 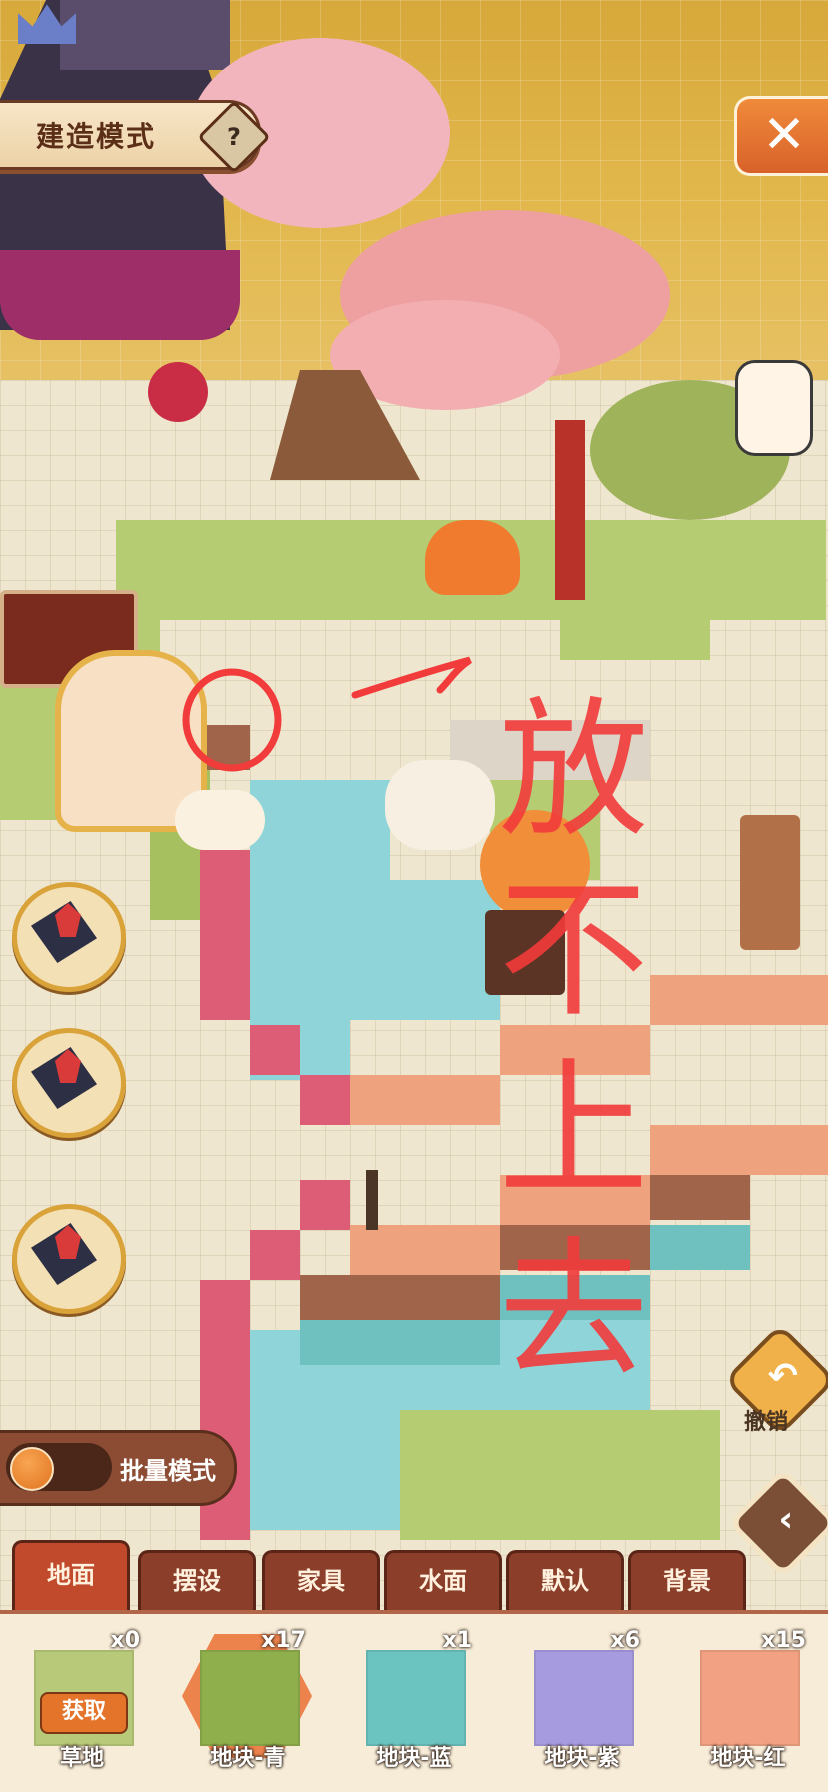 I want to click on scribble-text: 放不上去, so click(x=560, y=1050).